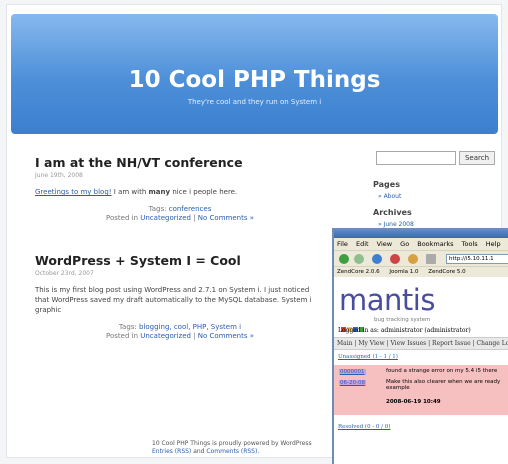  I want to click on archives-link: » June 2008, so click(396, 224).